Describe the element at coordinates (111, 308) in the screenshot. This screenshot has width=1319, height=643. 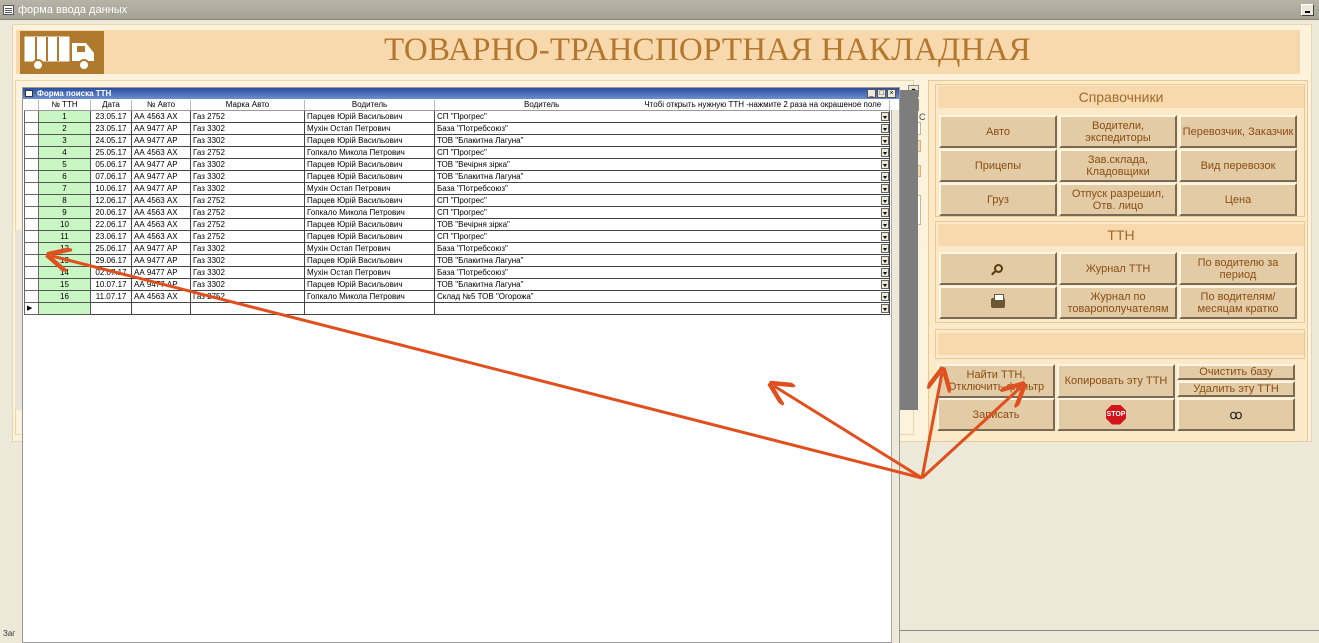
I see `date-cell` at that location.